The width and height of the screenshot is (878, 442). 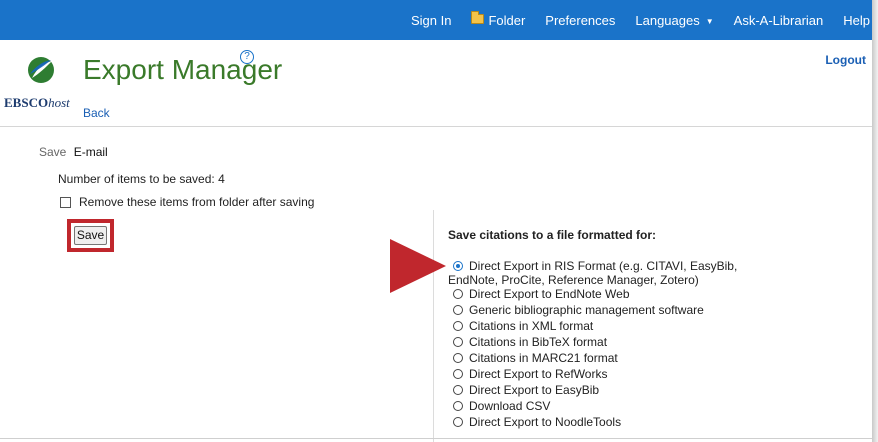 I want to click on format-option-bibtex: Citations in BibTeX format, so click(x=658, y=343).